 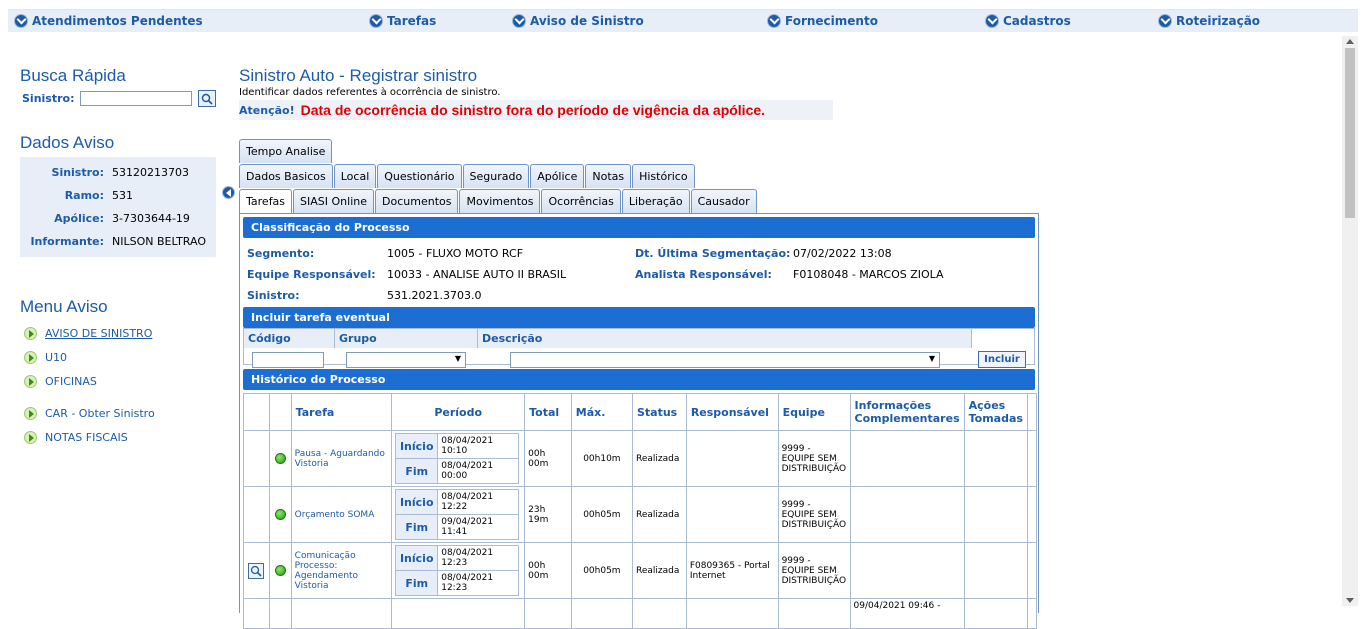 What do you see at coordinates (108, 21) in the screenshot?
I see `nav-atendimentos-pendentes: Atendimentos Pendentes` at bounding box center [108, 21].